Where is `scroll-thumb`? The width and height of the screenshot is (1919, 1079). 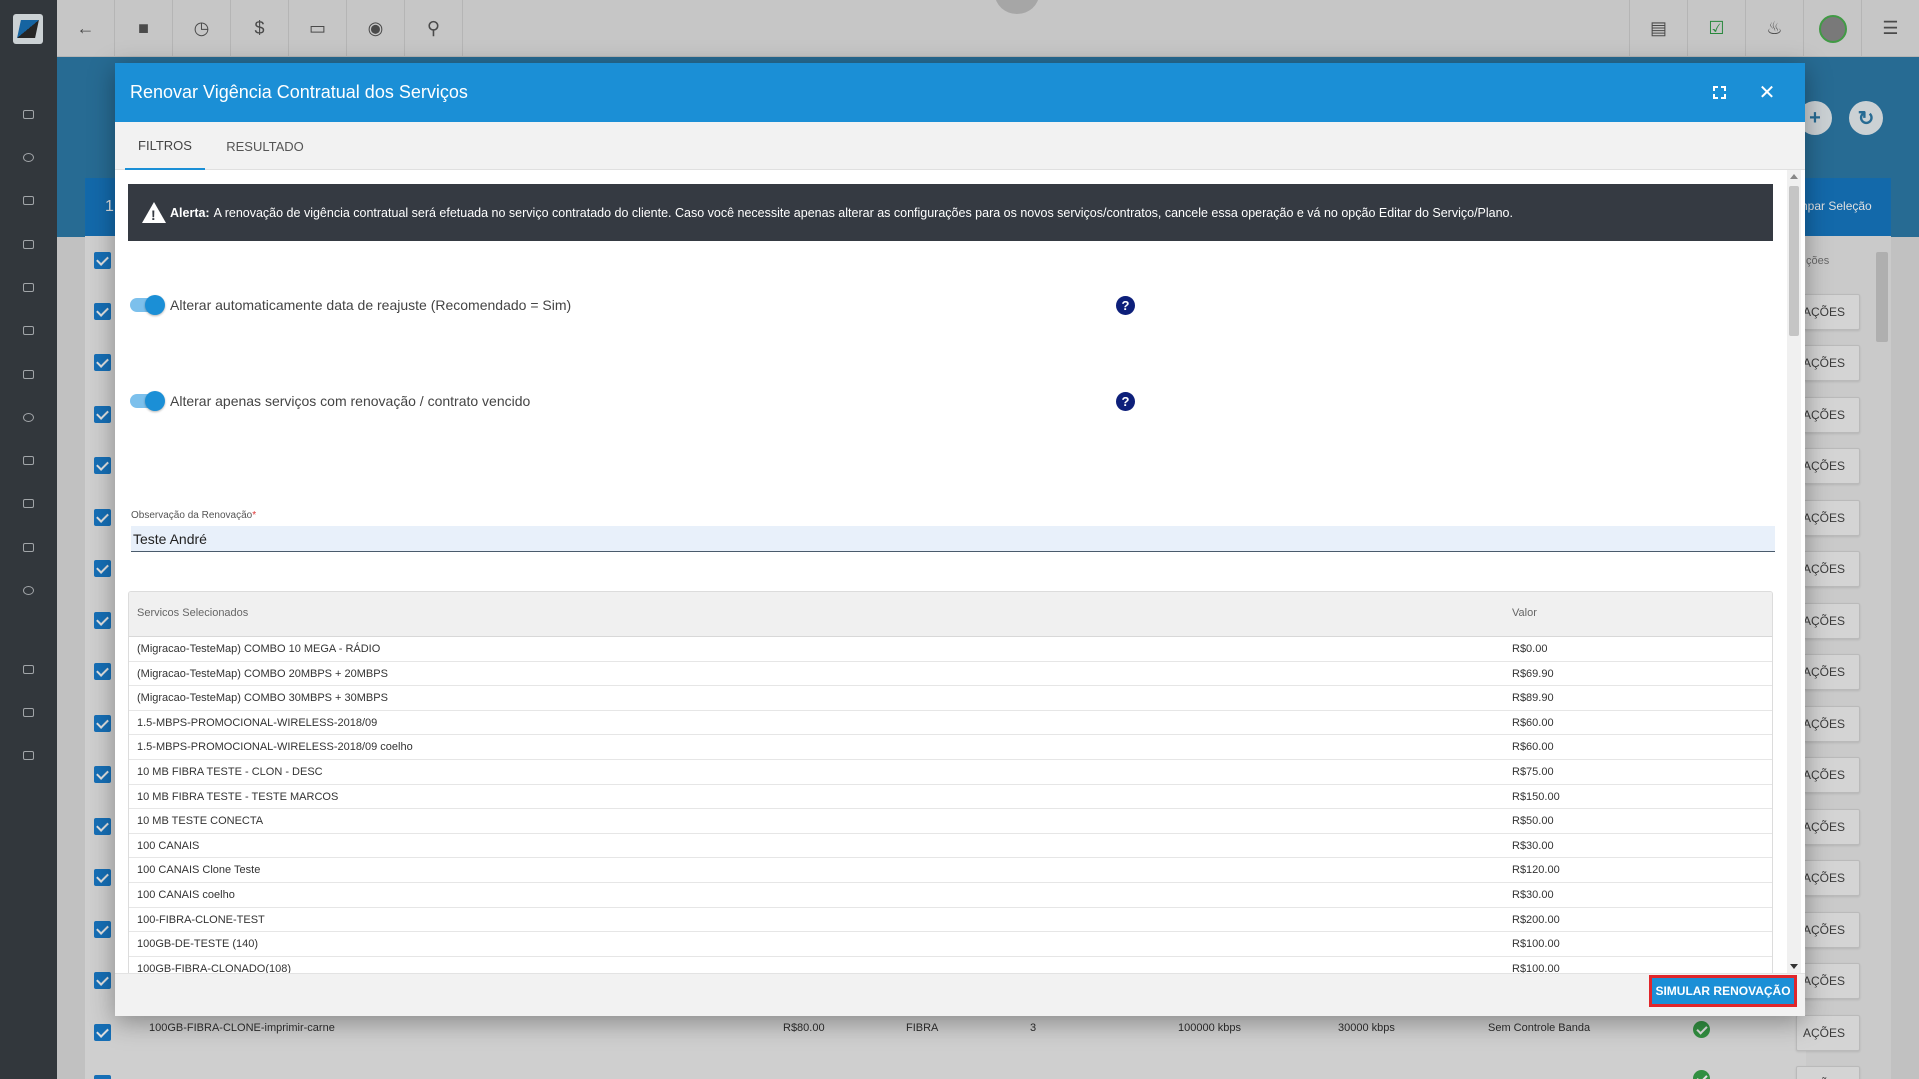
scroll-thumb is located at coordinates (1794, 261).